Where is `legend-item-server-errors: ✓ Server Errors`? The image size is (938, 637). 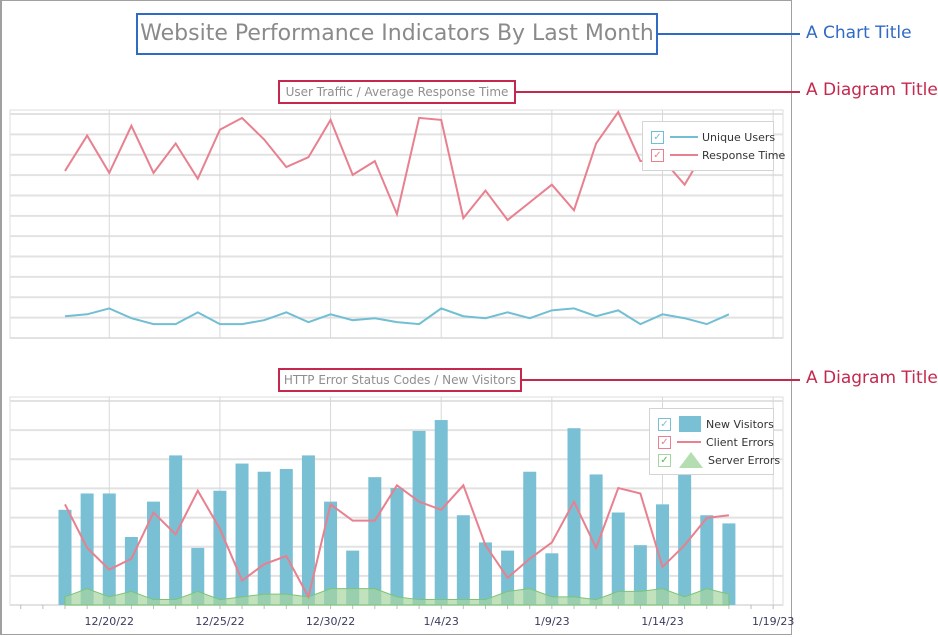 legend-item-server-errors: ✓ Server Errors is located at coordinates (719, 460).